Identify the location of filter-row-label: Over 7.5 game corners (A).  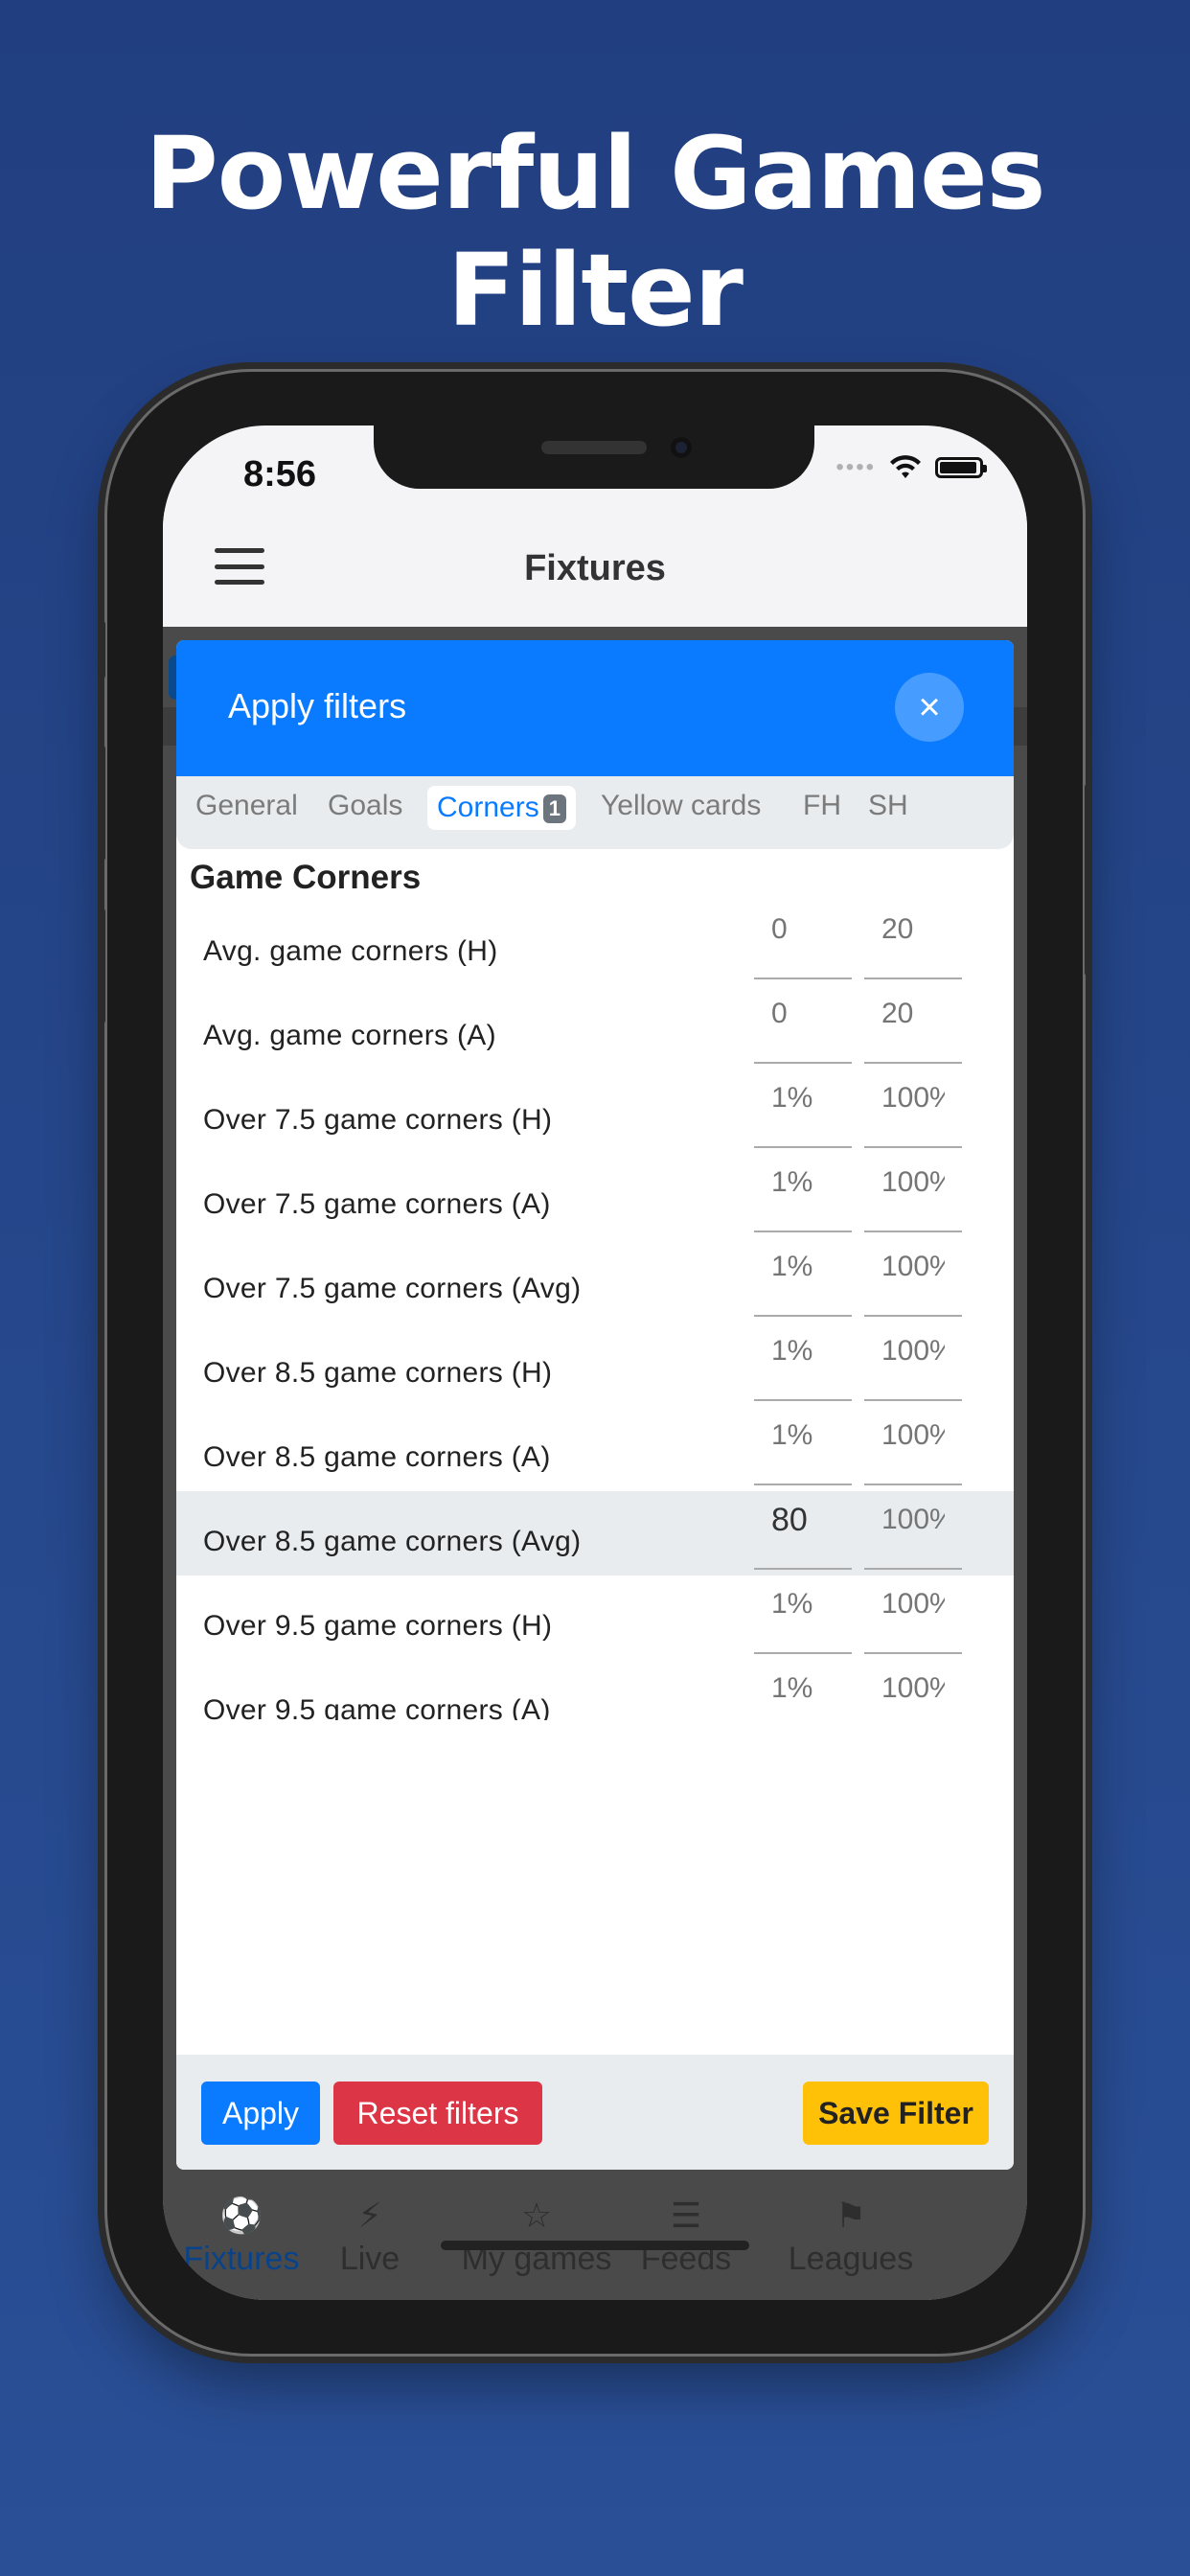
(377, 1204).